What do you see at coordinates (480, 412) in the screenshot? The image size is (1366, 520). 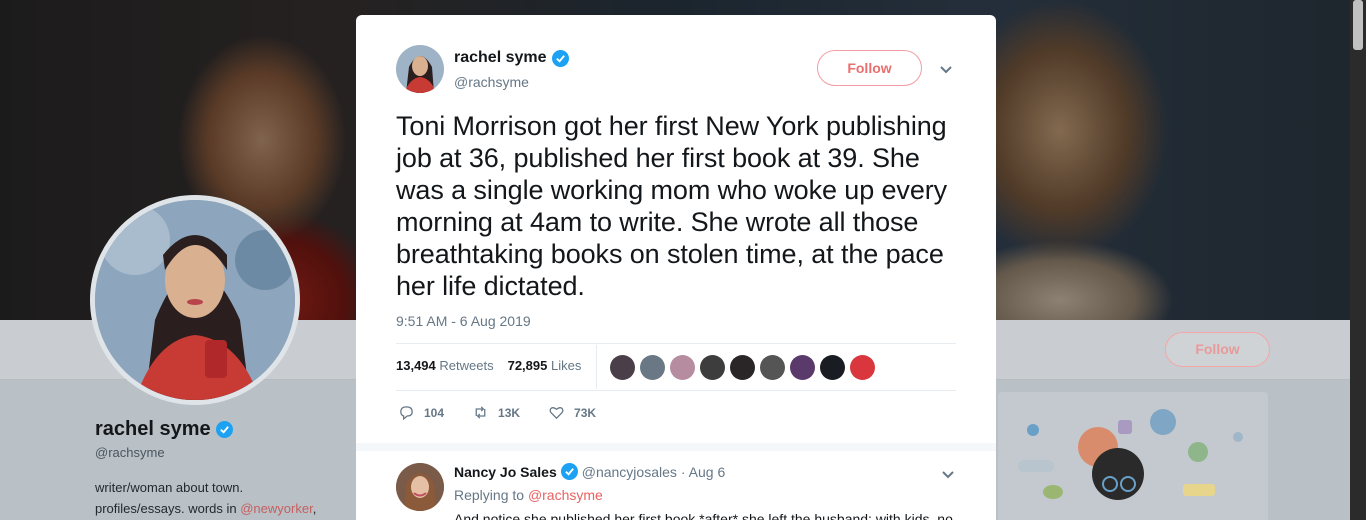 I see `retweet-icon` at bounding box center [480, 412].